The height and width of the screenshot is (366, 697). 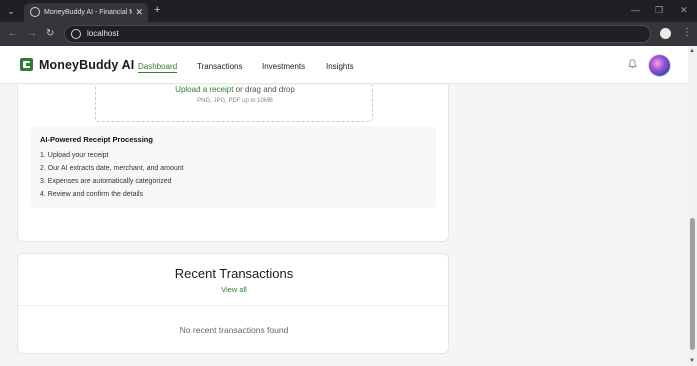 What do you see at coordinates (76, 34) in the screenshot?
I see `site-info-icon` at bounding box center [76, 34].